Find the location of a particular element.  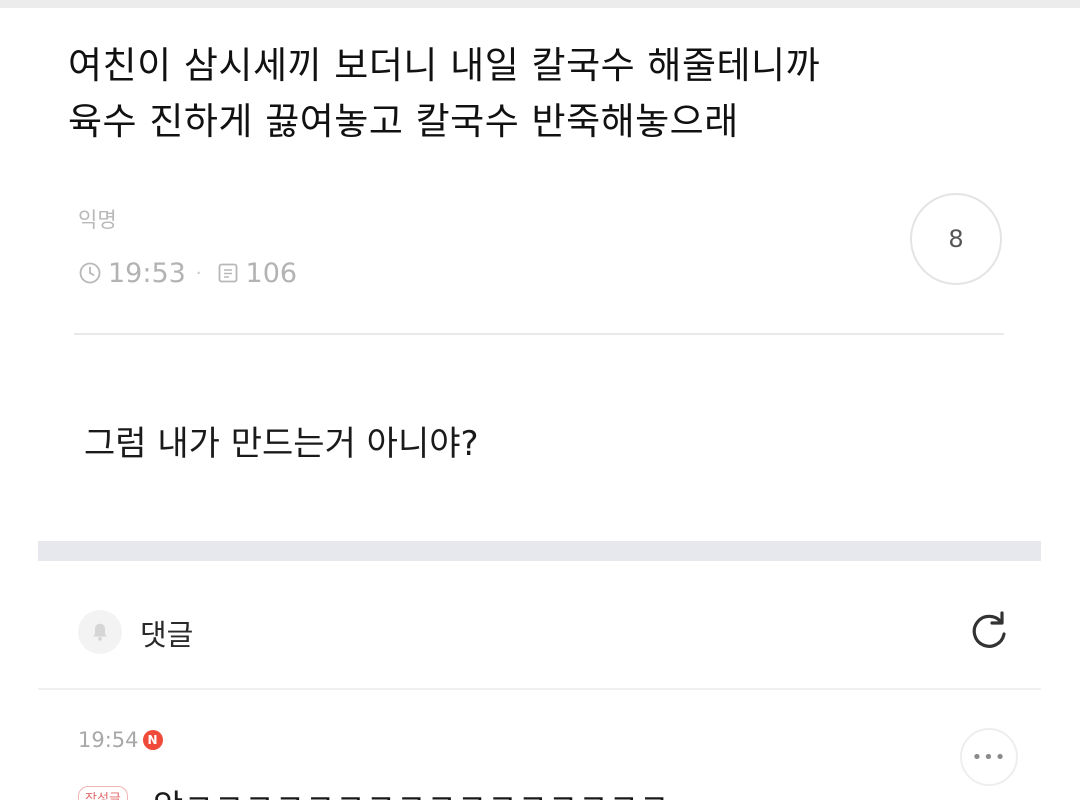

bell-icon is located at coordinates (100, 632).